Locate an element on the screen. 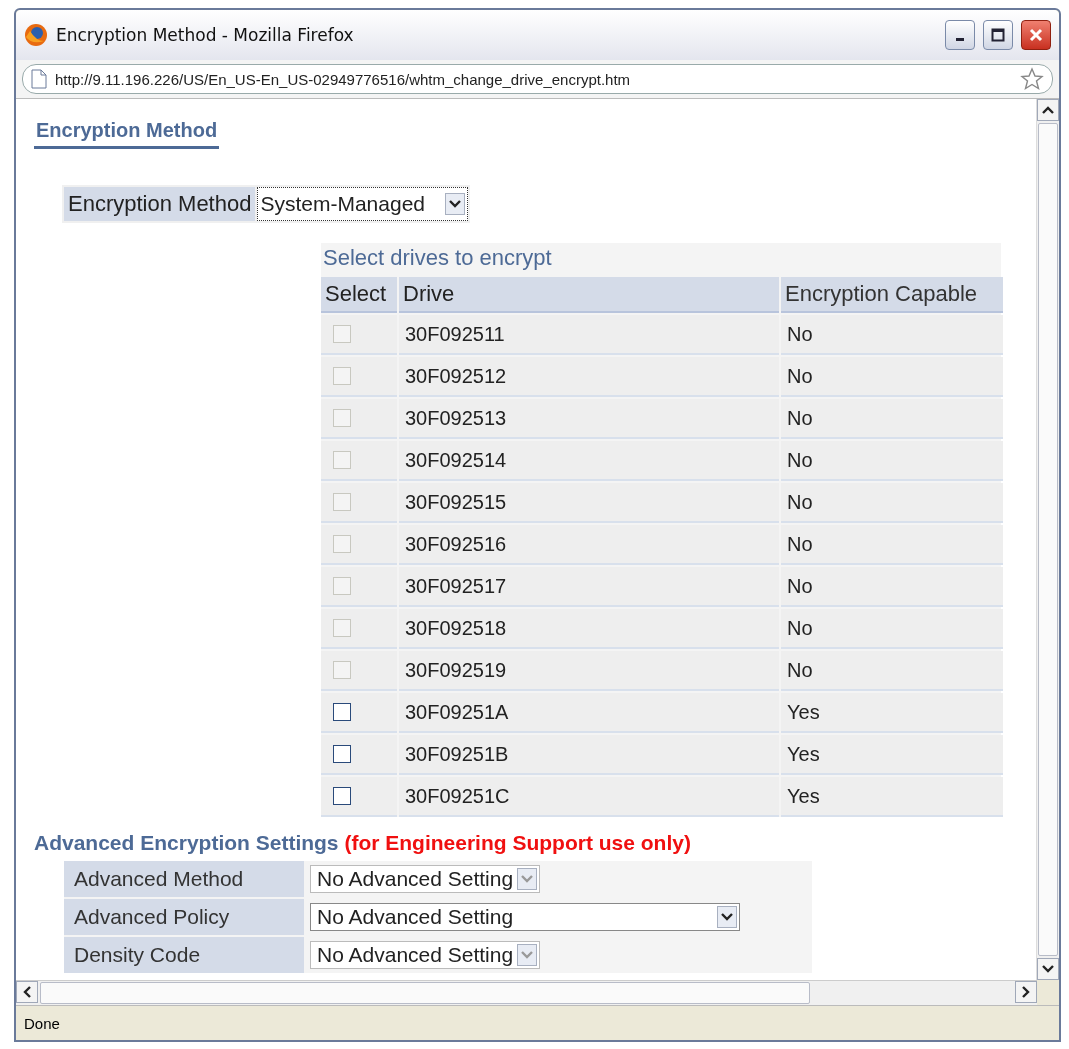 This screenshot has width=1069, height=1049. url-text: http://9.11.196.226/US/En_US-En_US-02949776516/whtm_change_drive_encrypt.htm is located at coordinates (343, 79).